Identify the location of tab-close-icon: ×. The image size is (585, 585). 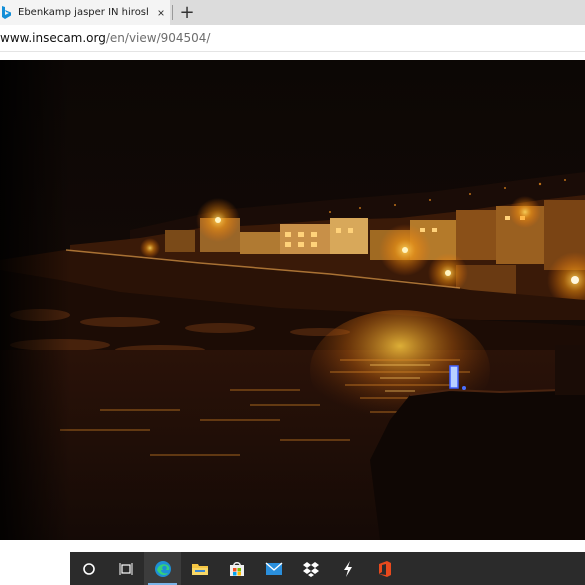
(161, 13).